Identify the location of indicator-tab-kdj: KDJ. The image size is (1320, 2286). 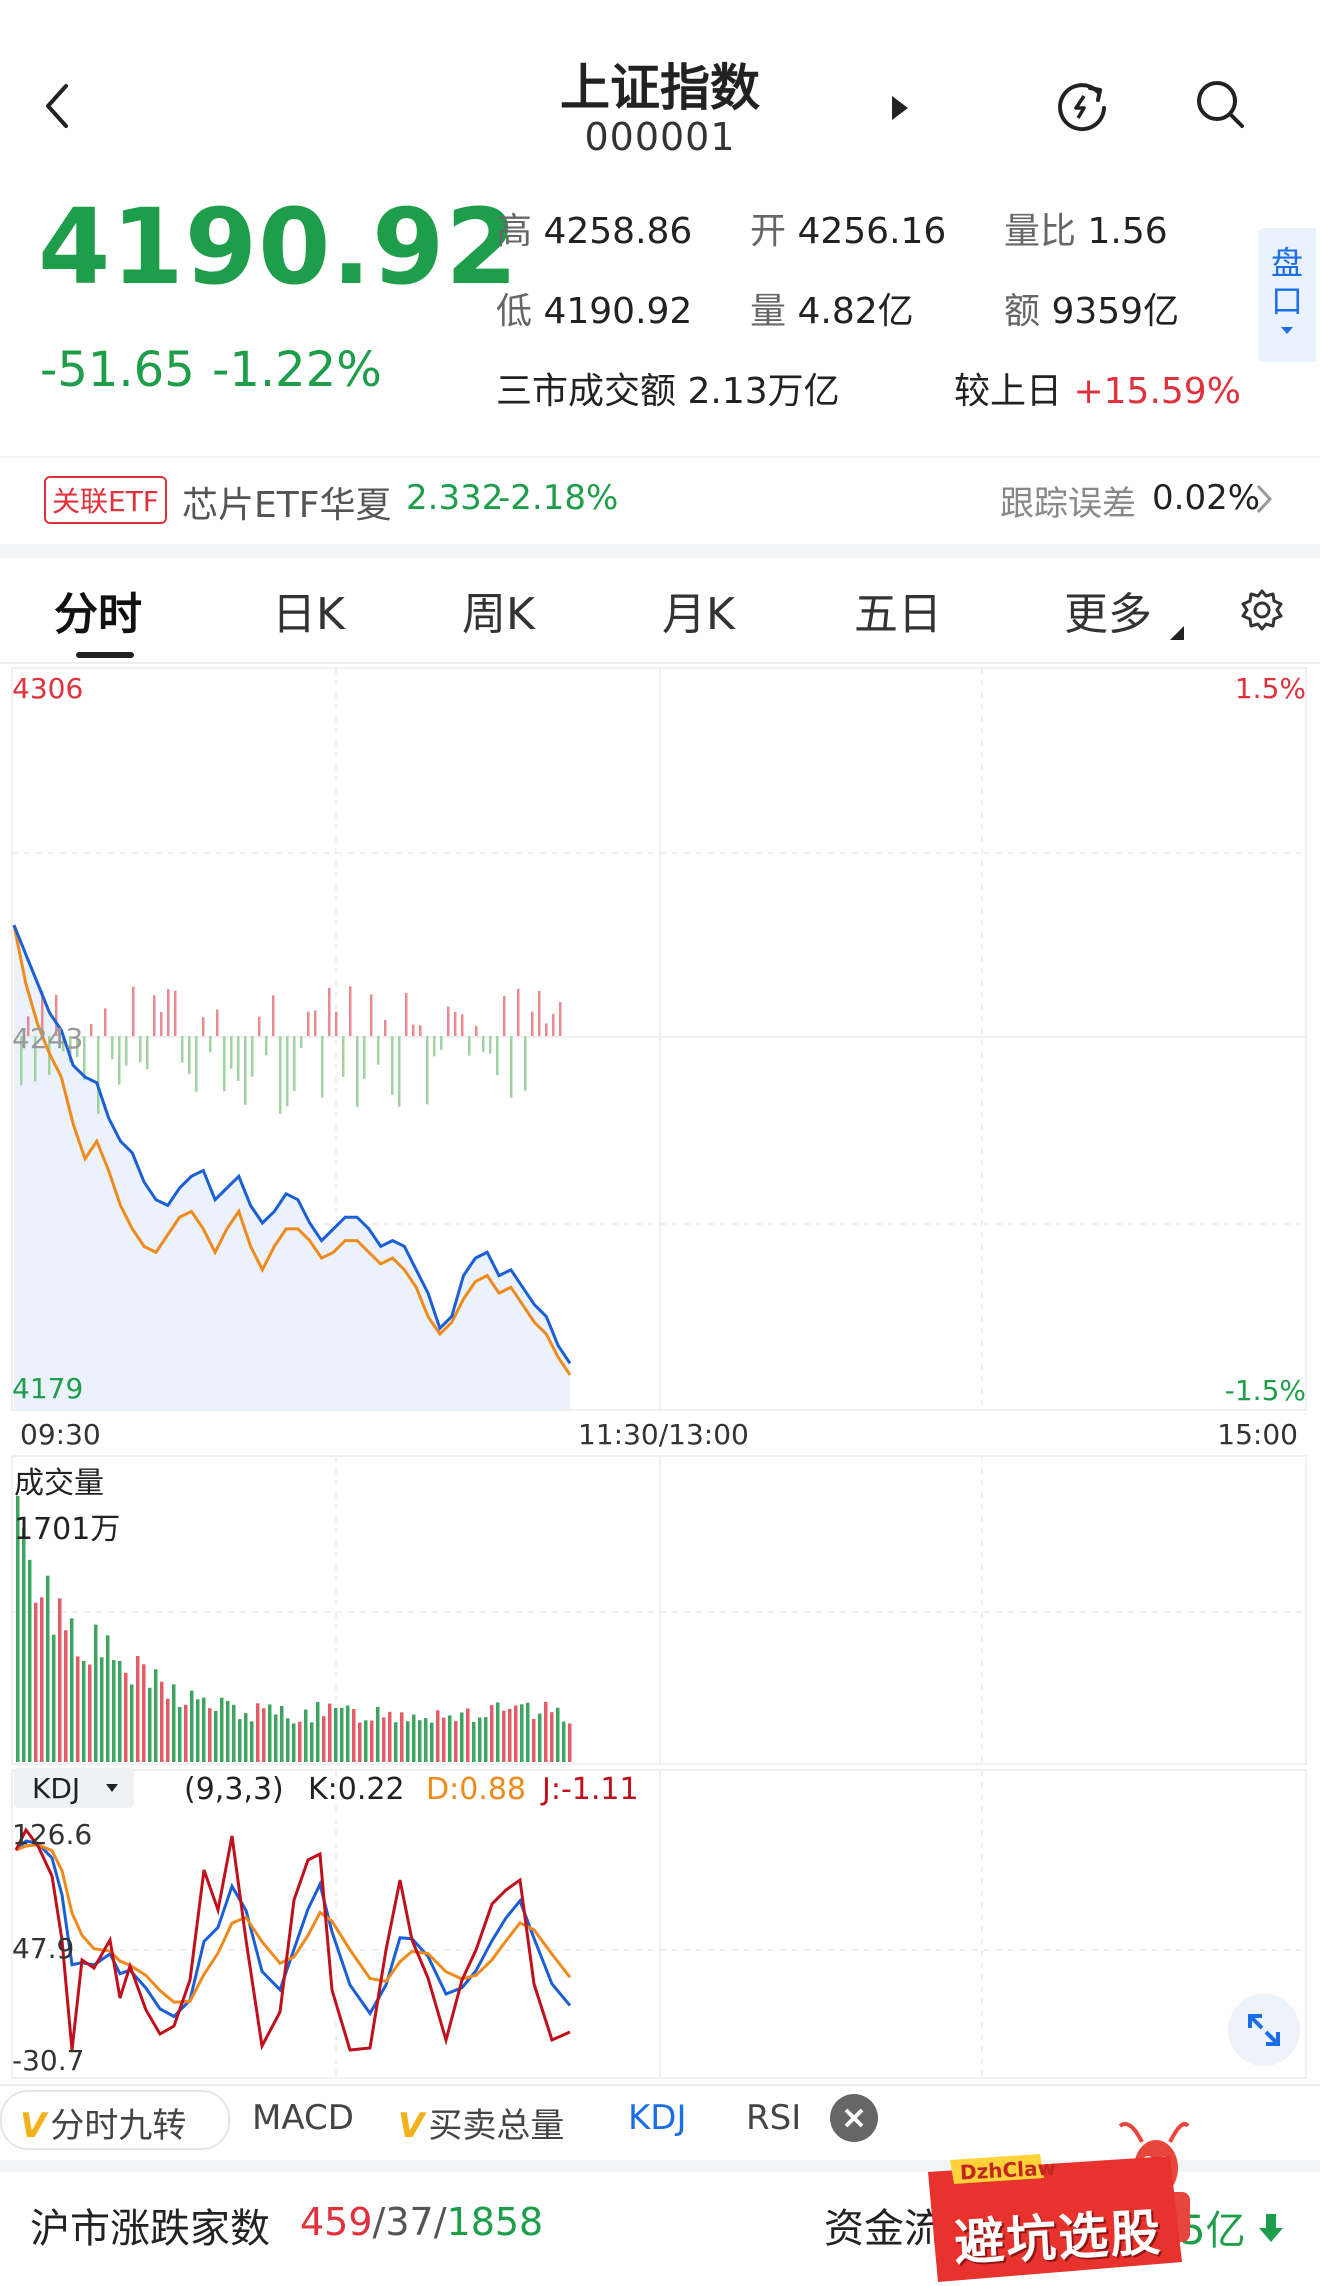
(657, 2118).